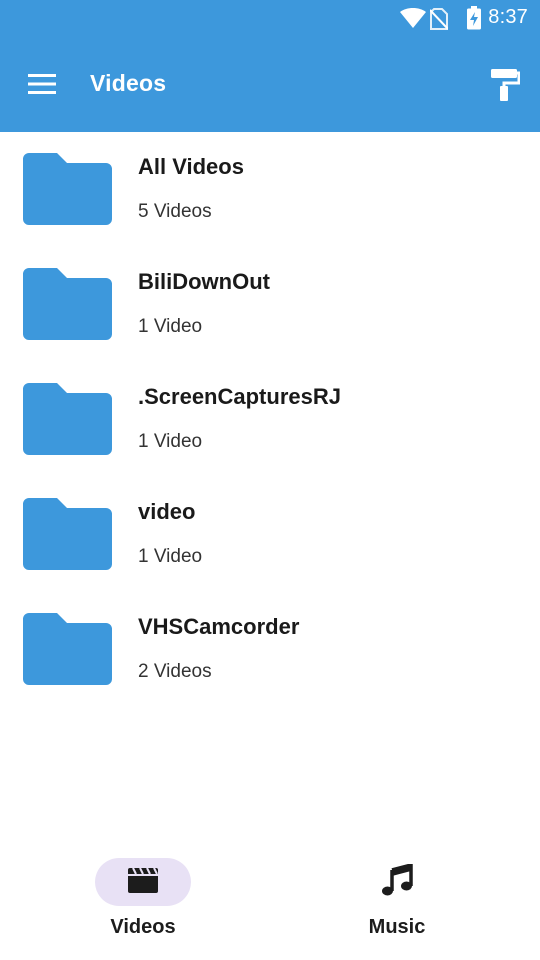 The width and height of the screenshot is (540, 960). I want to click on tab-music: Music, so click(397, 900).